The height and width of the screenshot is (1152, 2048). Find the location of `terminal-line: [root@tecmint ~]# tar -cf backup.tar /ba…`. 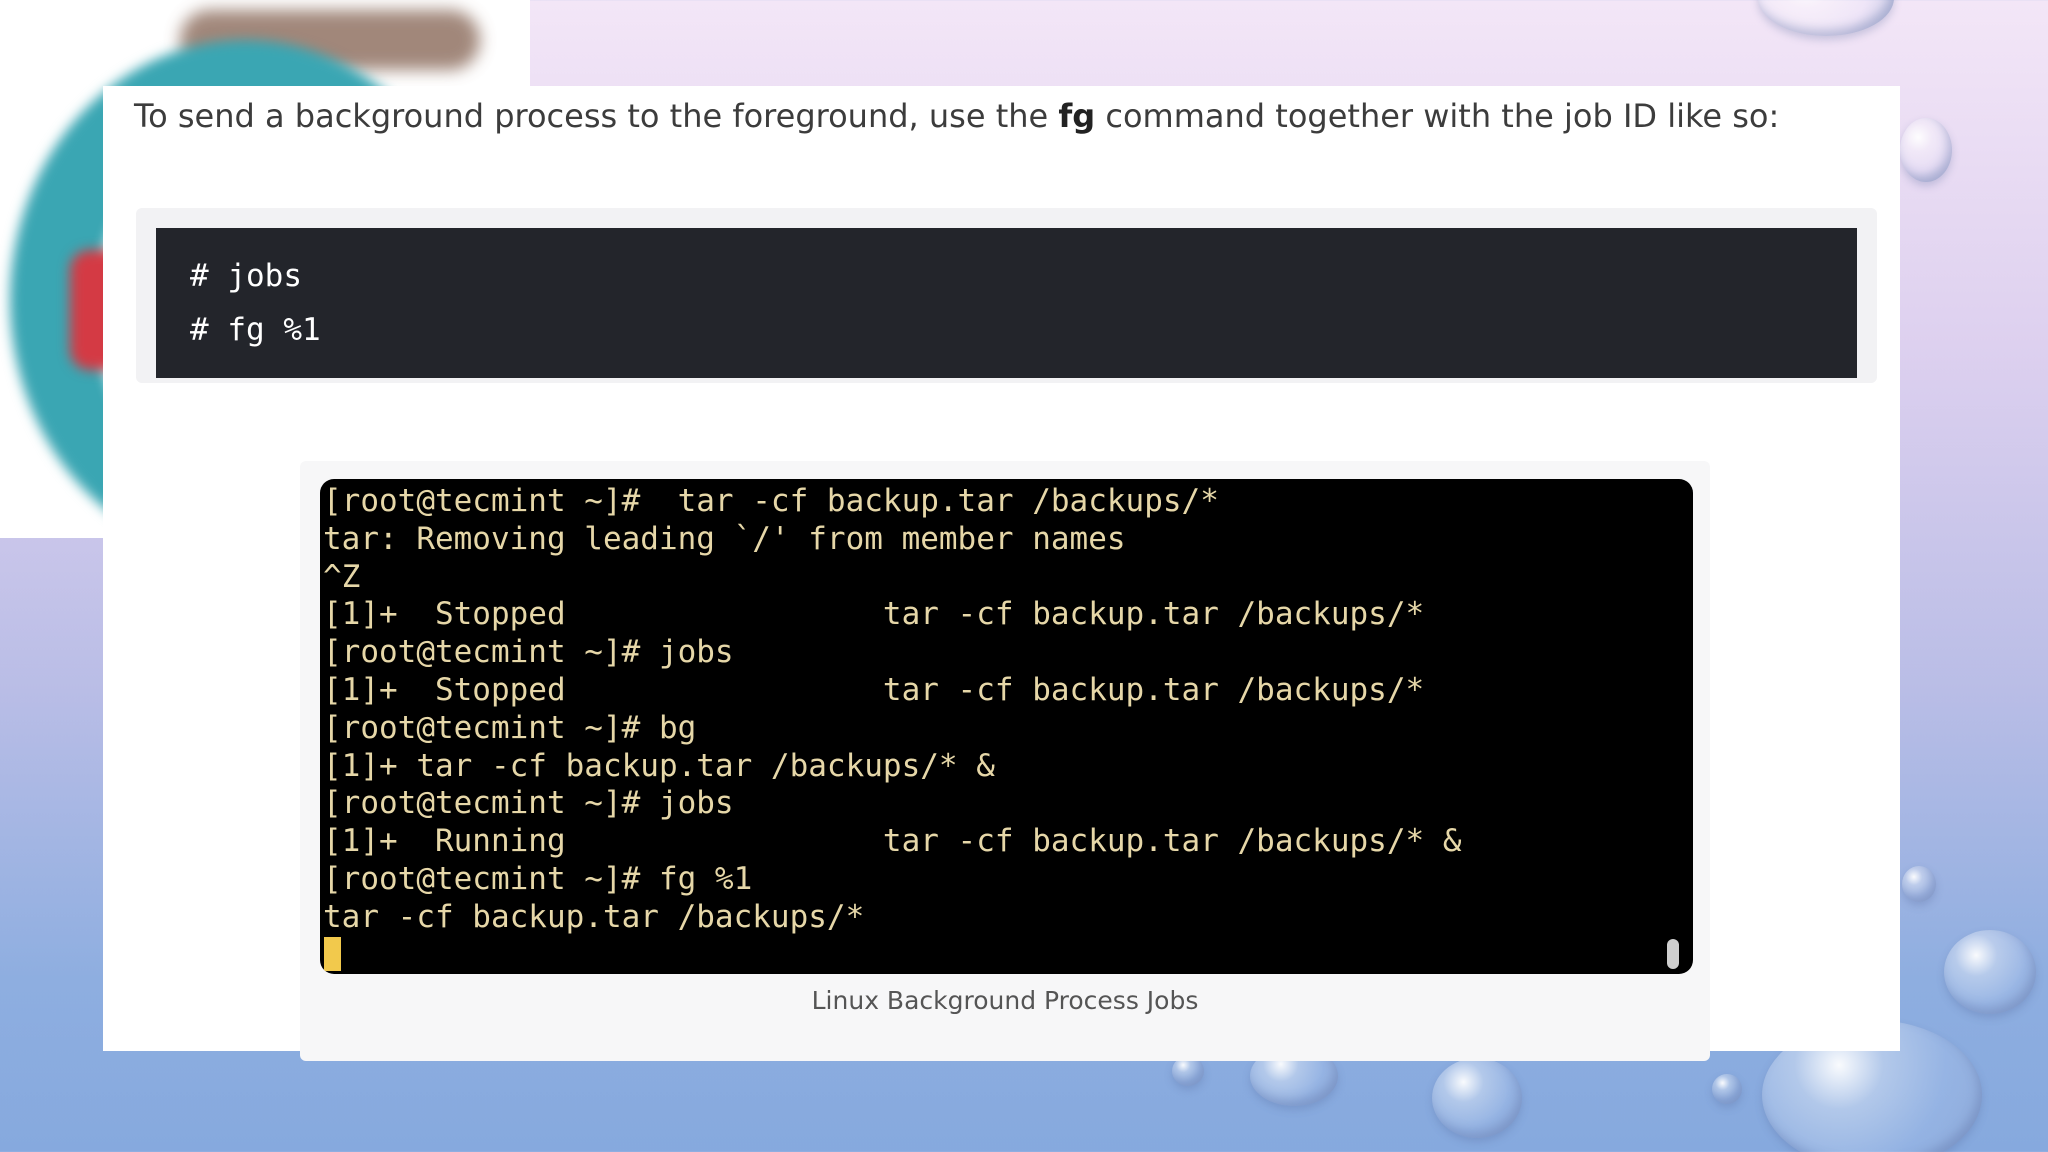

terminal-line: [root@tecmint ~]# tar -cf backup.tar /ba… is located at coordinates (771, 501).